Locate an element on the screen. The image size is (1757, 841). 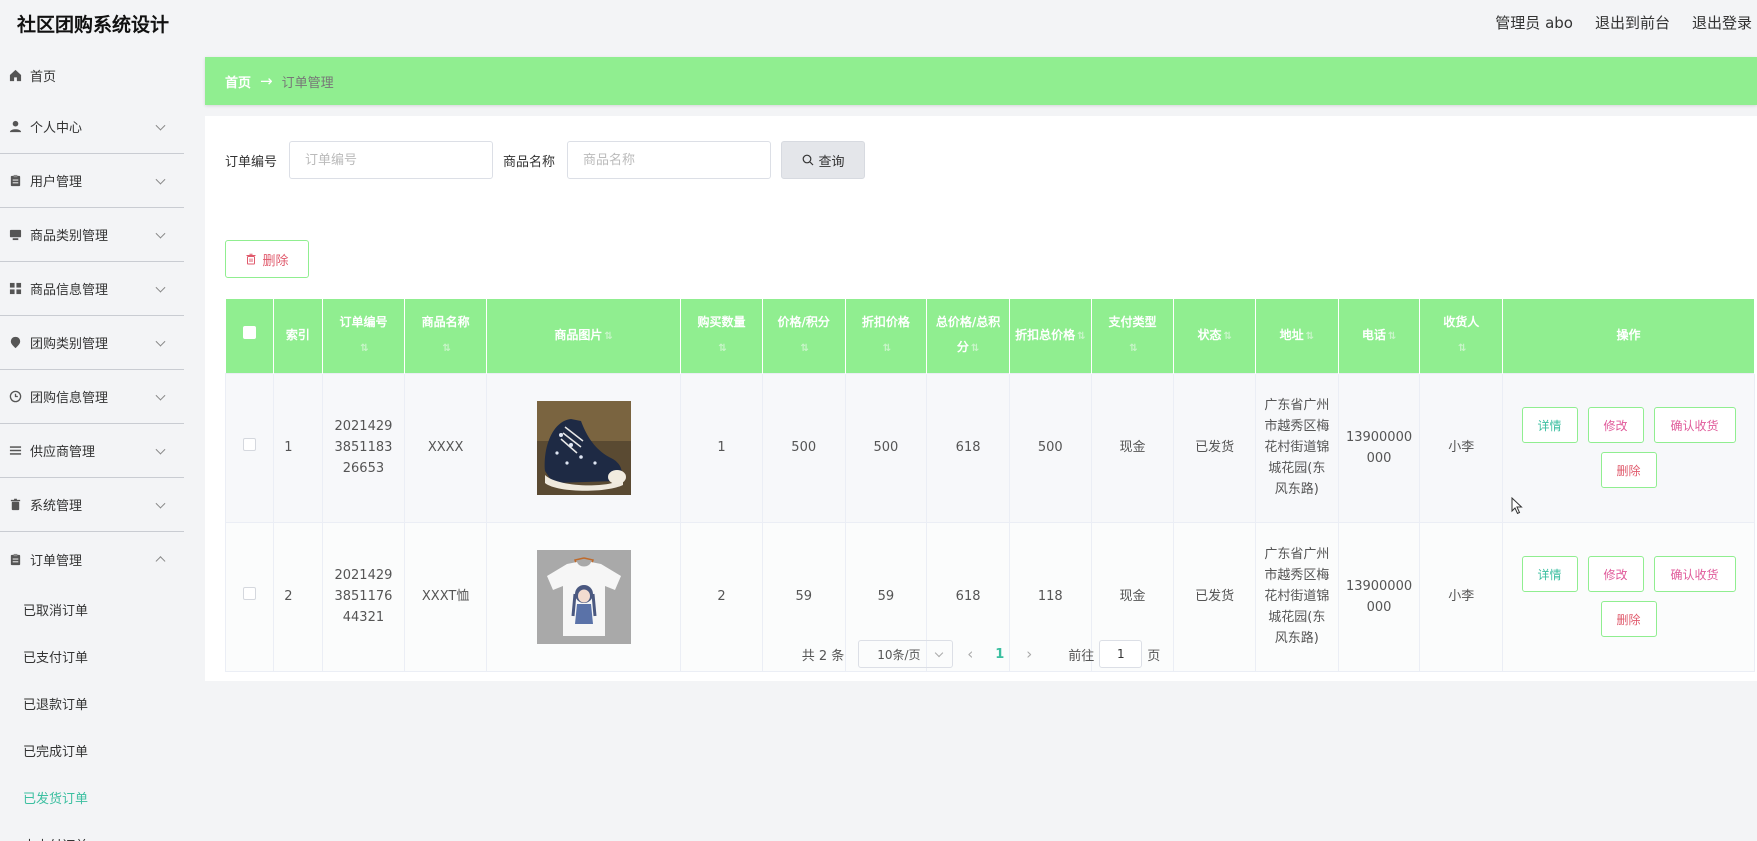
prev-page-icon: ‹ is located at coordinates (970, 654).